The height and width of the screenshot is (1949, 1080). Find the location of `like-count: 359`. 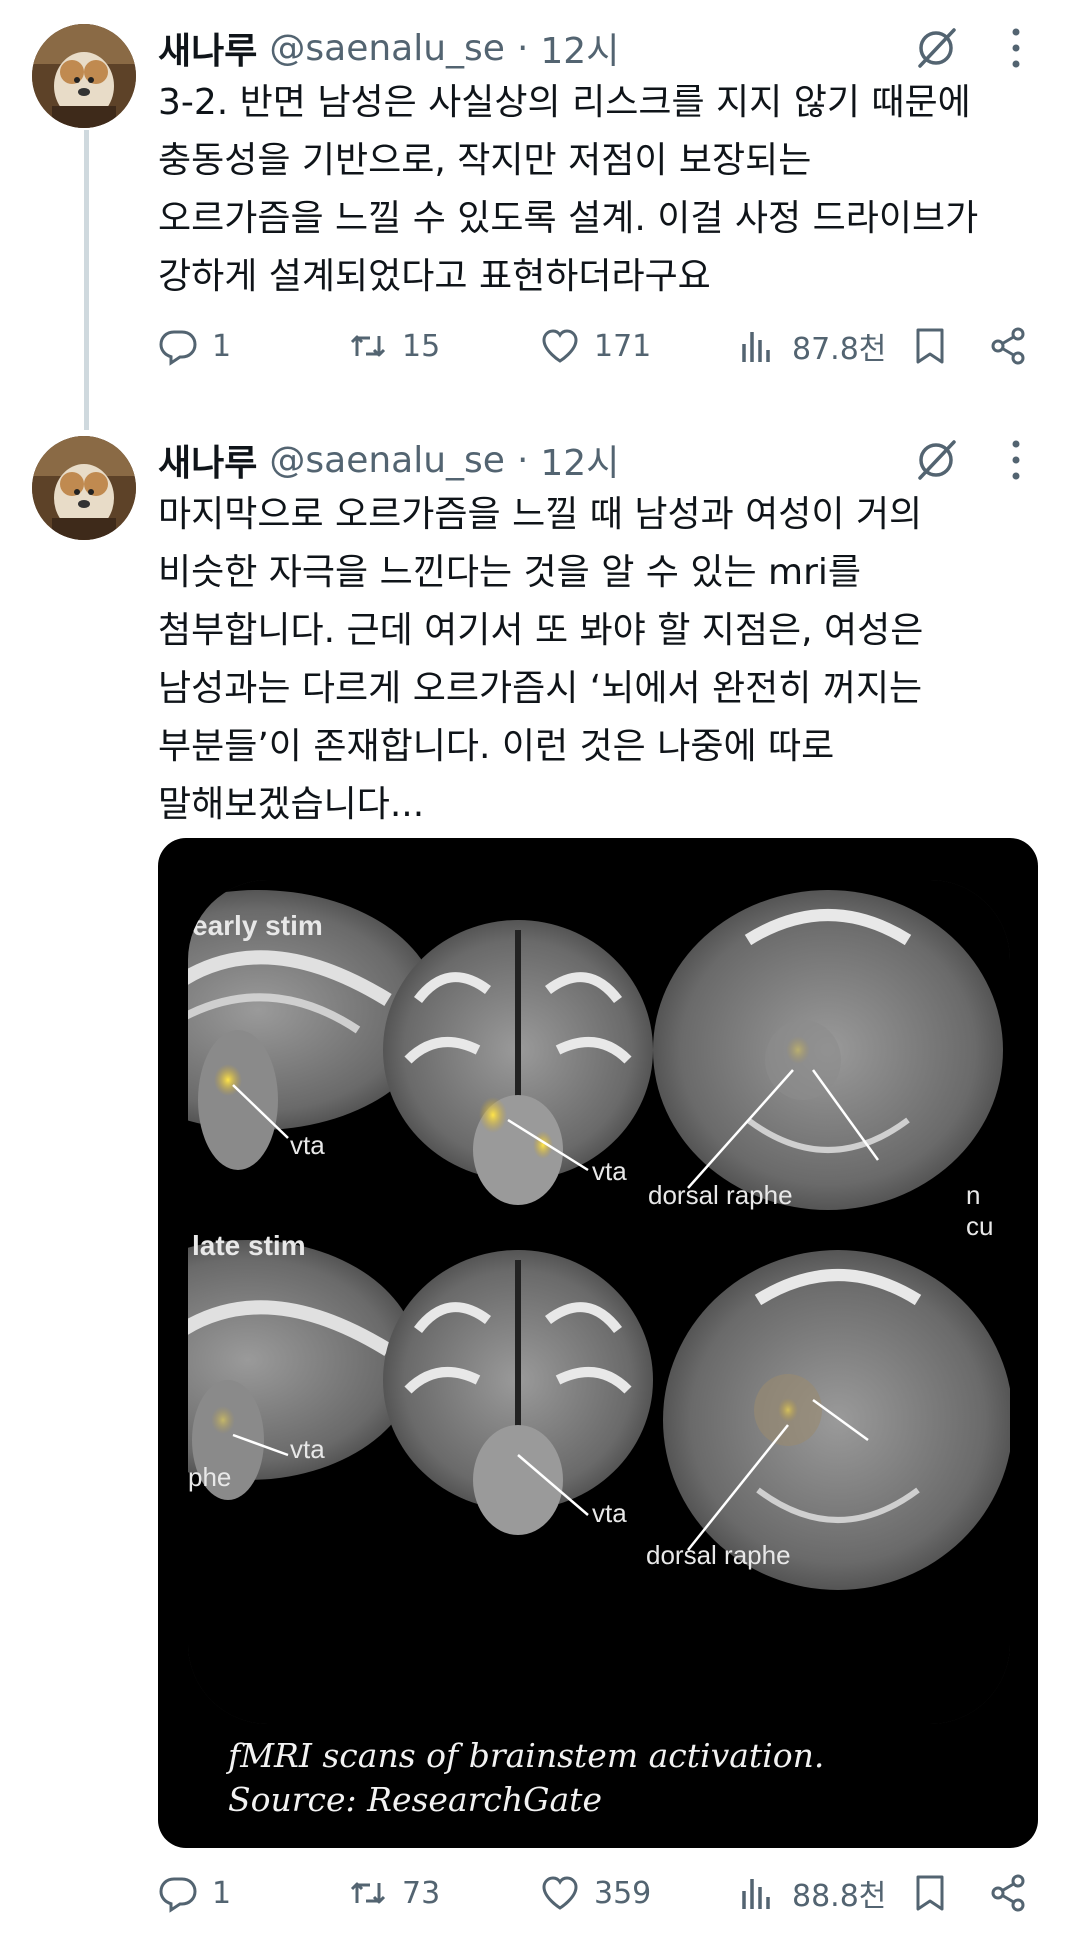

like-count: 359 is located at coordinates (623, 1893).